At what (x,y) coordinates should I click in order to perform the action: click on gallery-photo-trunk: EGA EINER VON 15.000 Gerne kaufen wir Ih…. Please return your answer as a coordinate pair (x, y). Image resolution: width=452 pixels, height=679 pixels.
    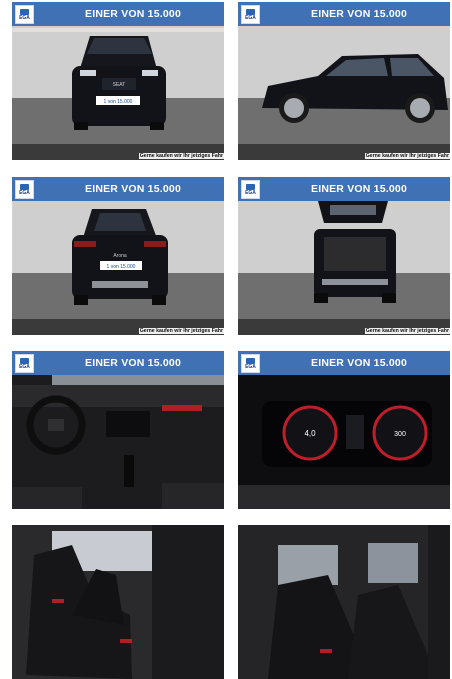
    Looking at the image, I should click on (344, 256).